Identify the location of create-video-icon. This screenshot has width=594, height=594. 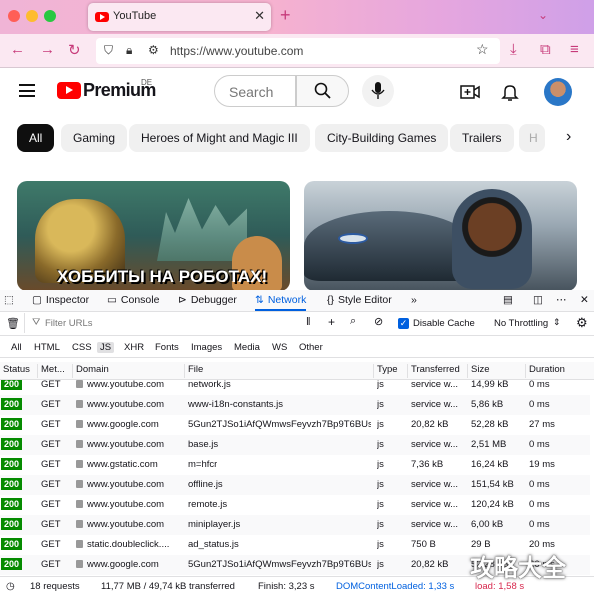
(470, 92).